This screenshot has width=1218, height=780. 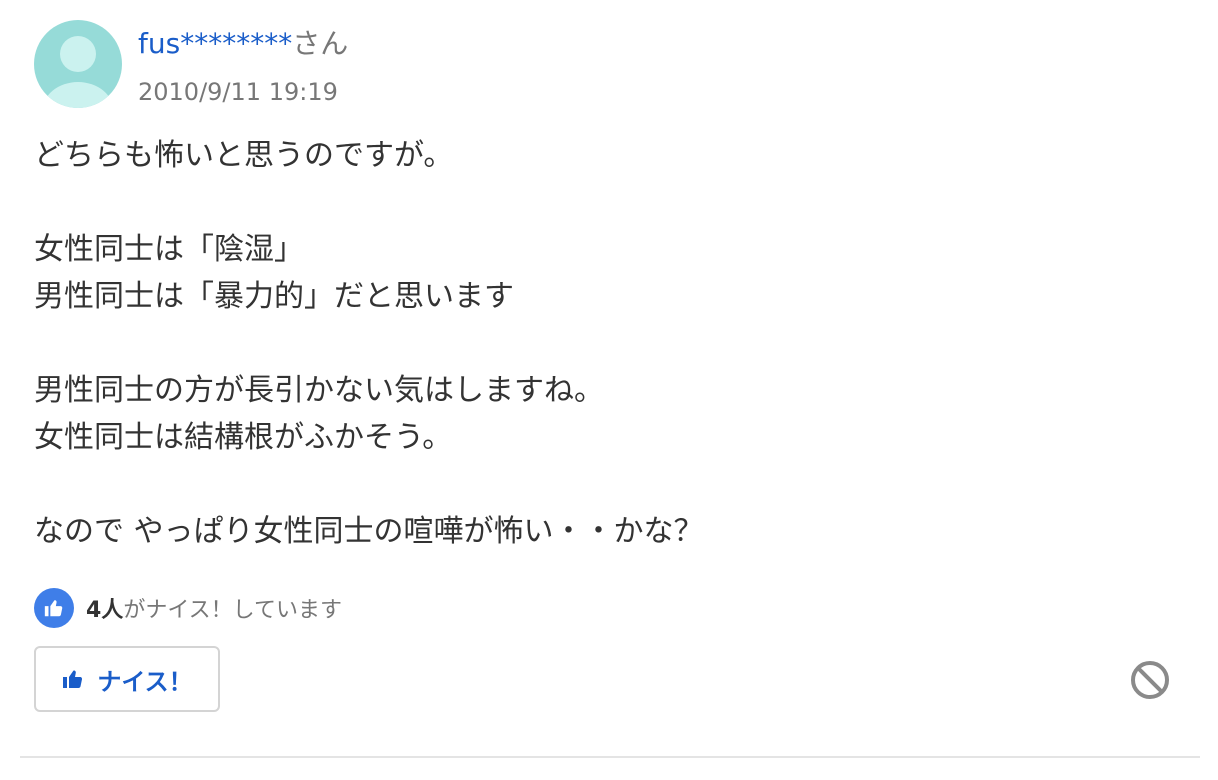 What do you see at coordinates (169, 249) in the screenshot?
I see `answer-line: 女性同士は「陰湿」` at bounding box center [169, 249].